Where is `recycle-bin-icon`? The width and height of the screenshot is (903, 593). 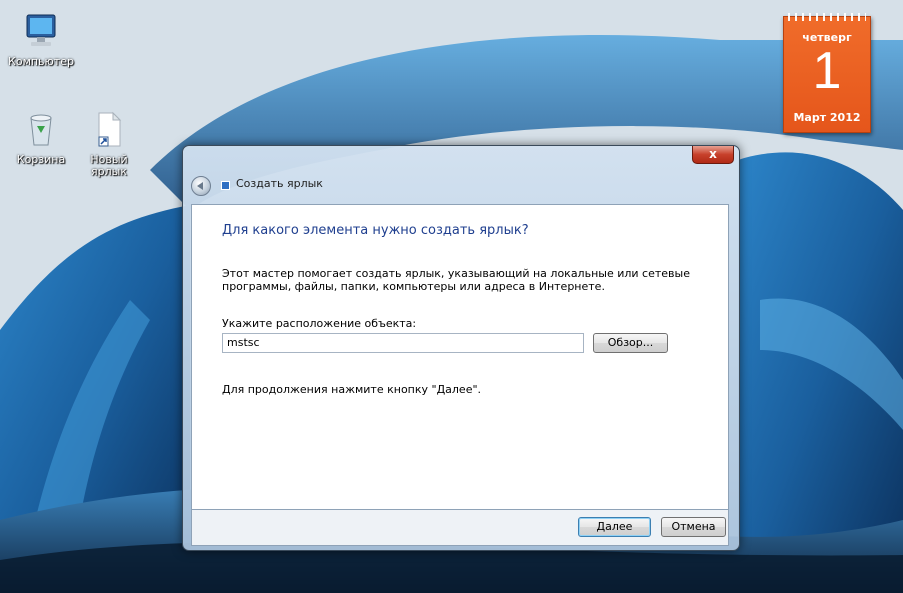
recycle-bin-icon is located at coordinates (41, 130).